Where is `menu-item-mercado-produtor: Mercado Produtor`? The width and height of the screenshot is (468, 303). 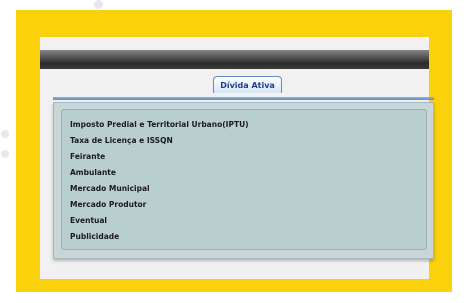
menu-item-mercado-produtor: Mercado Produtor is located at coordinates (248, 205).